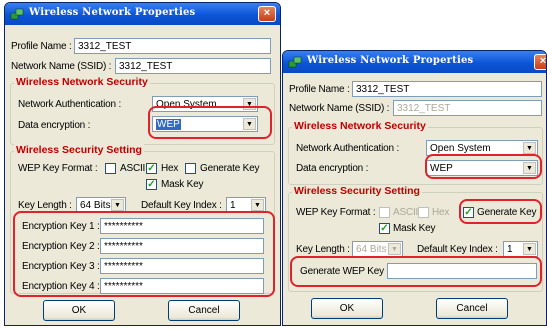 Image resolution: width=547 pixels, height=329 pixels. I want to click on hex-checkbox, so click(423, 212).